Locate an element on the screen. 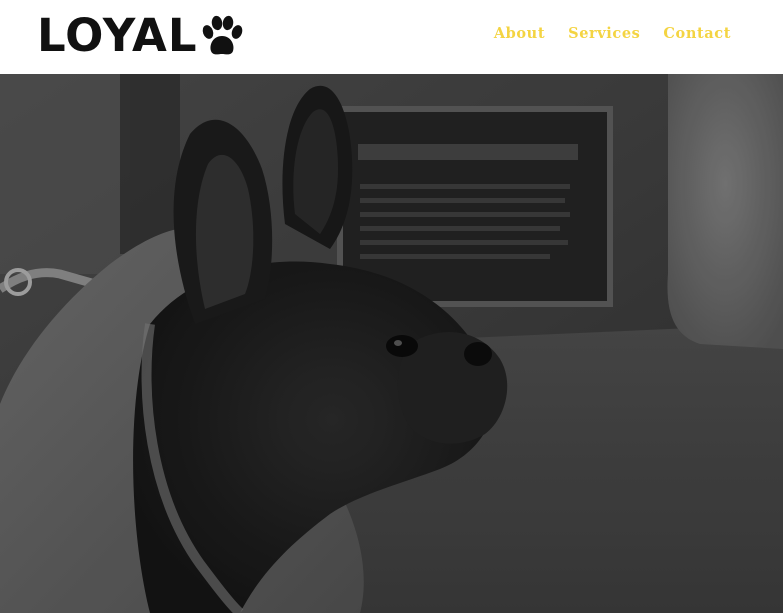  nav-services: Services is located at coordinates (604, 33).